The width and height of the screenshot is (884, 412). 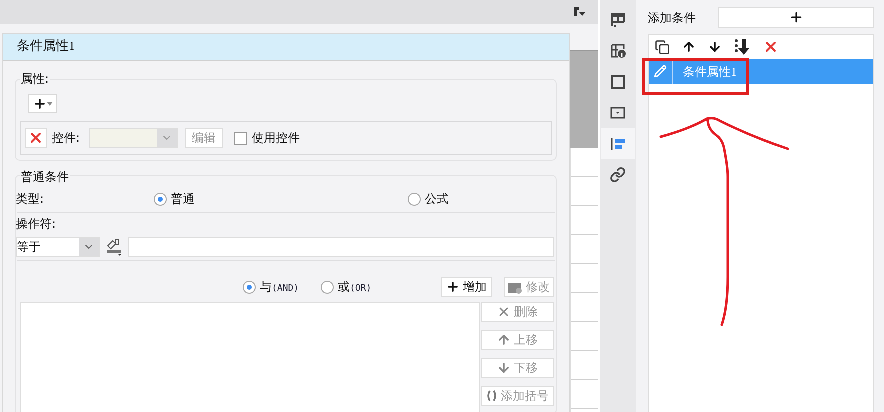 I want to click on radio-label: 与(AND), so click(x=280, y=287).